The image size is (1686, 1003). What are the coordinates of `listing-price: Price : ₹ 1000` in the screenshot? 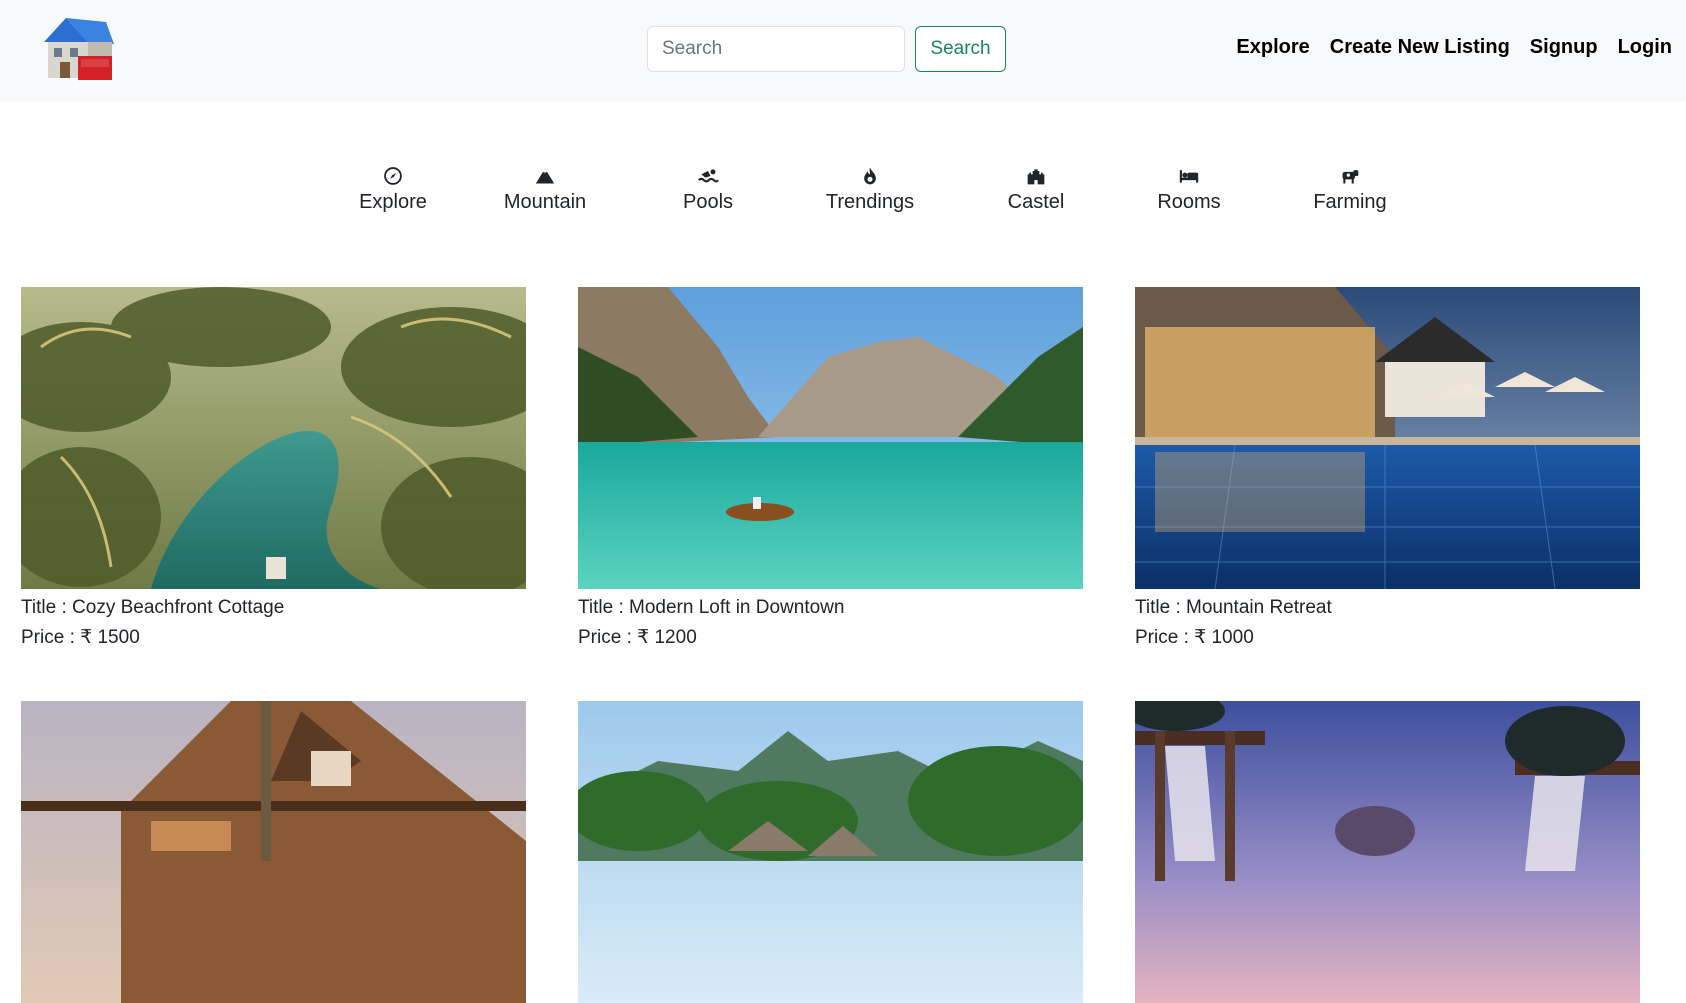 It's located at (1194, 637).